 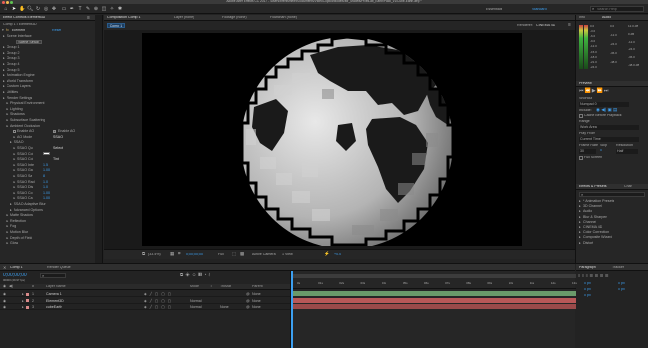 What do you see at coordinates (581, 116) in the screenshot?
I see `cache-checkbox` at bounding box center [581, 116].